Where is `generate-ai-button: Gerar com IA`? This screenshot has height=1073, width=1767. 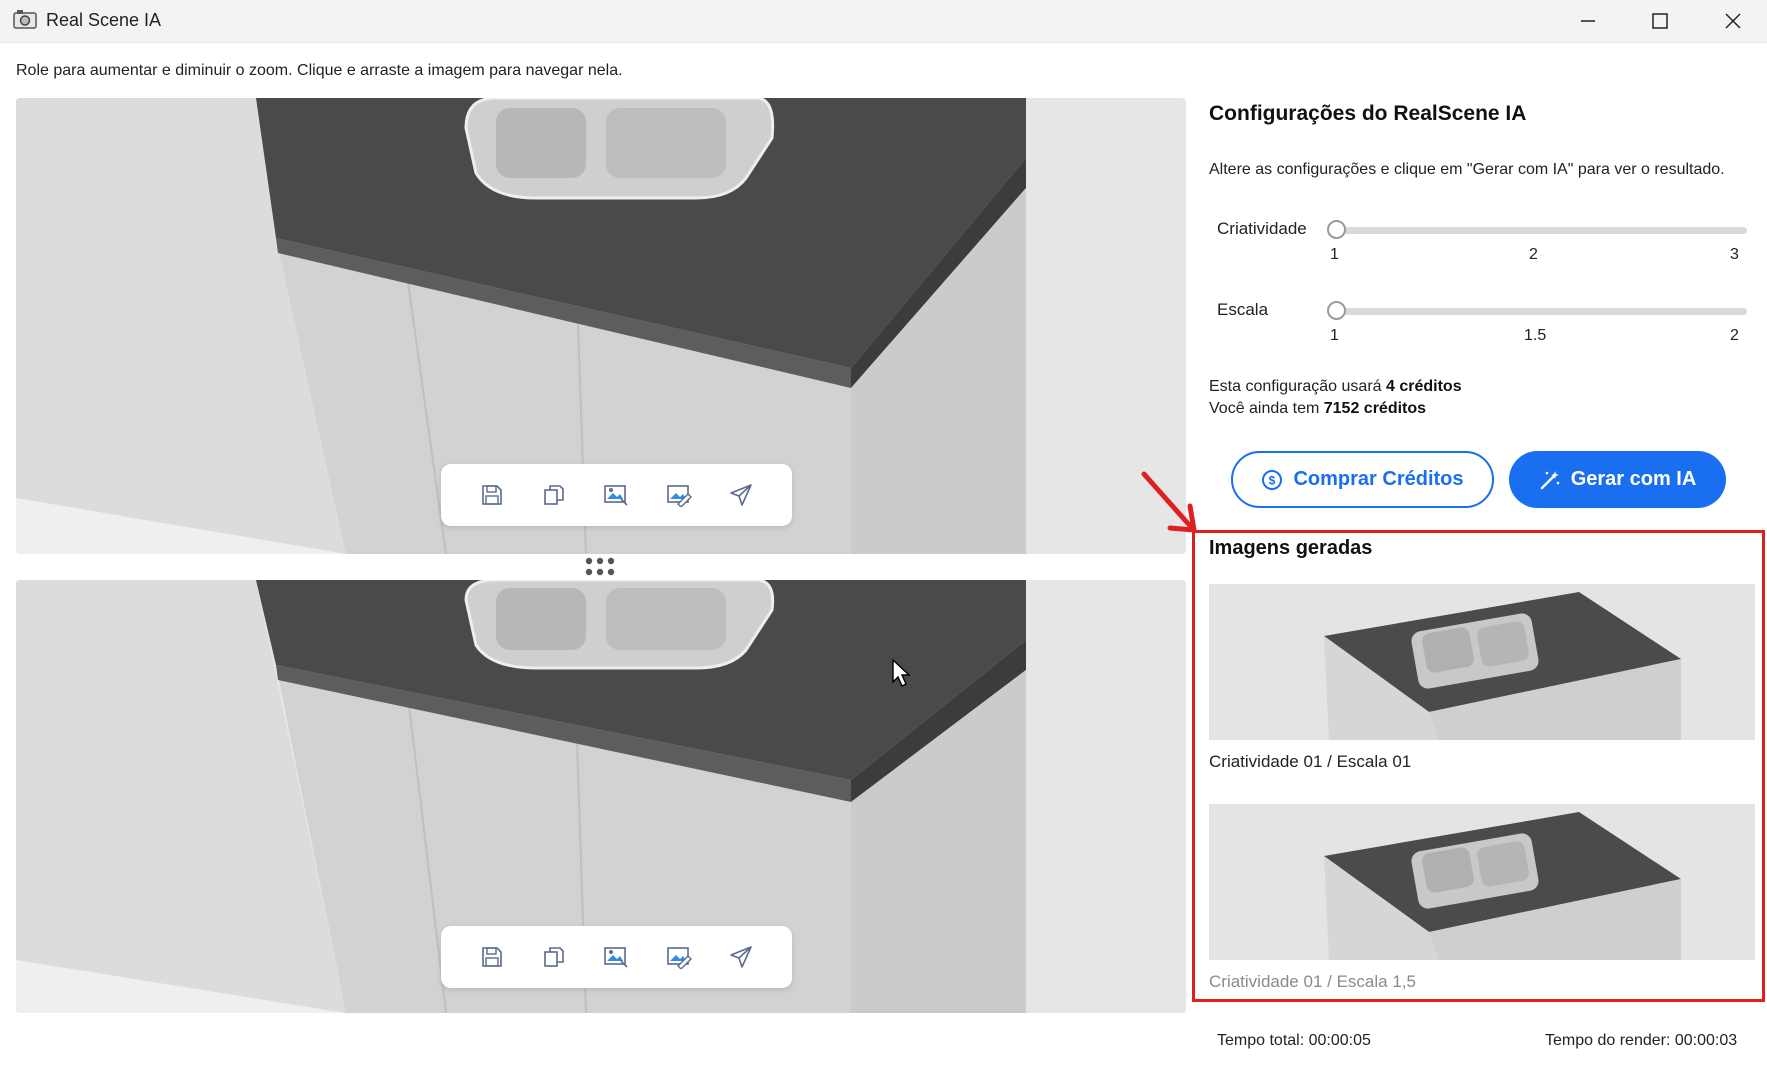 generate-ai-button: Gerar com IA is located at coordinates (1617, 479).